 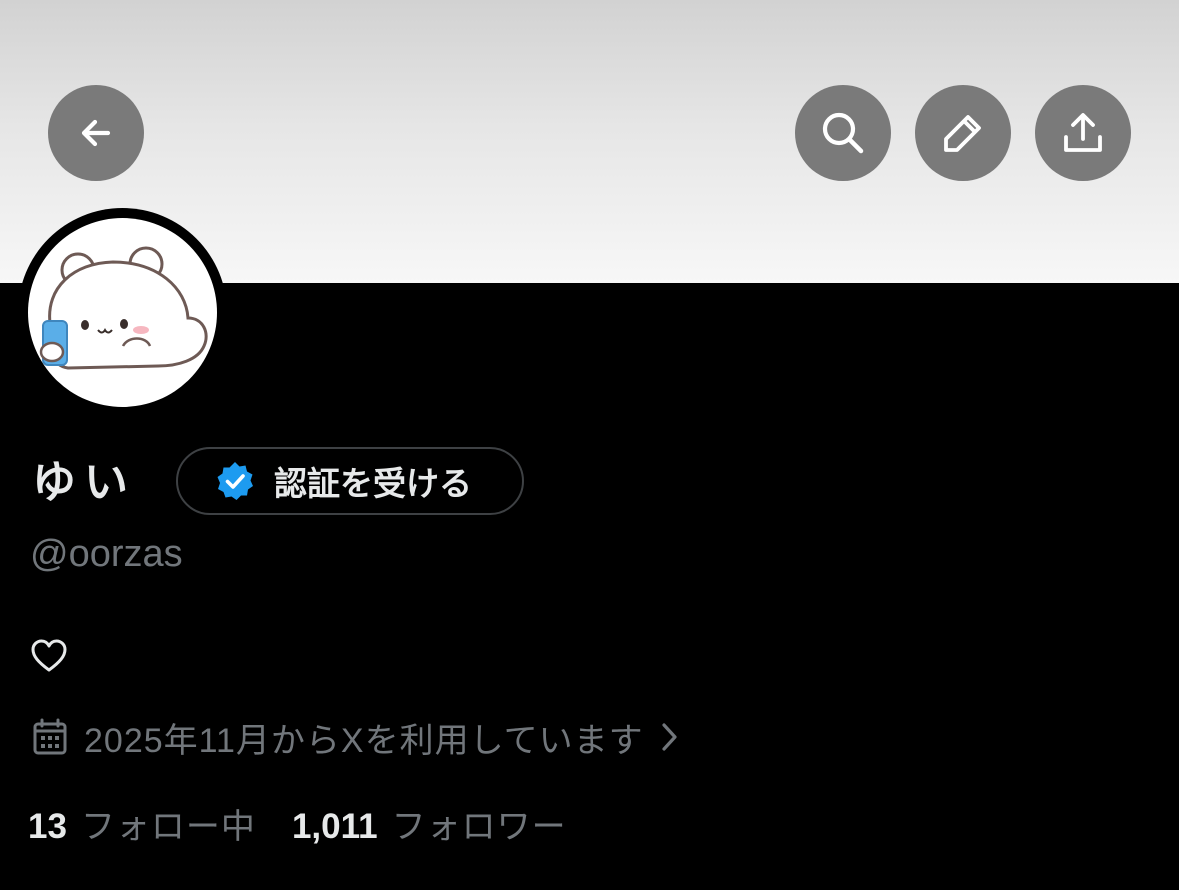 What do you see at coordinates (47, 826) in the screenshot?
I see `following-count: 13` at bounding box center [47, 826].